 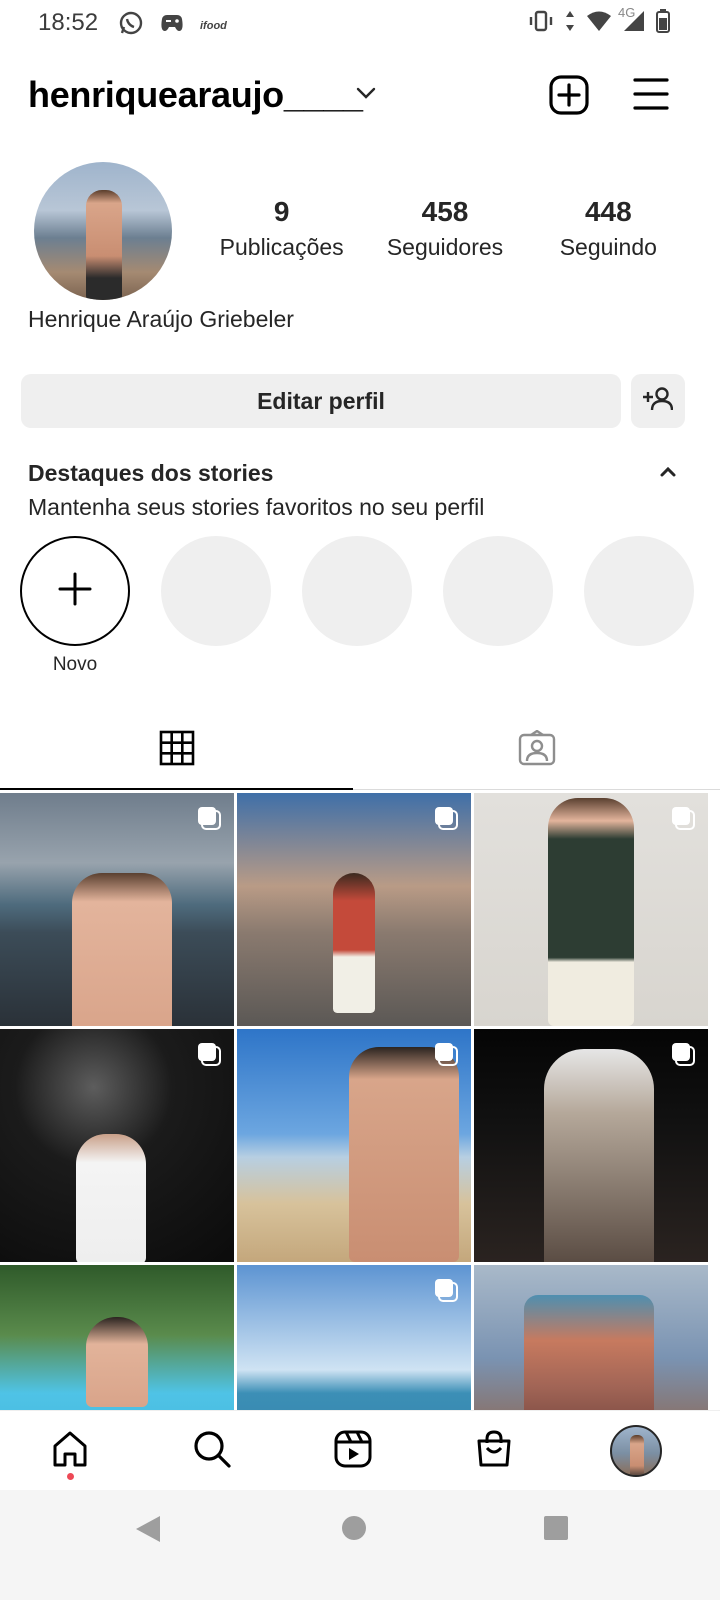 I want to click on add-user-icon, so click(x=658, y=401).